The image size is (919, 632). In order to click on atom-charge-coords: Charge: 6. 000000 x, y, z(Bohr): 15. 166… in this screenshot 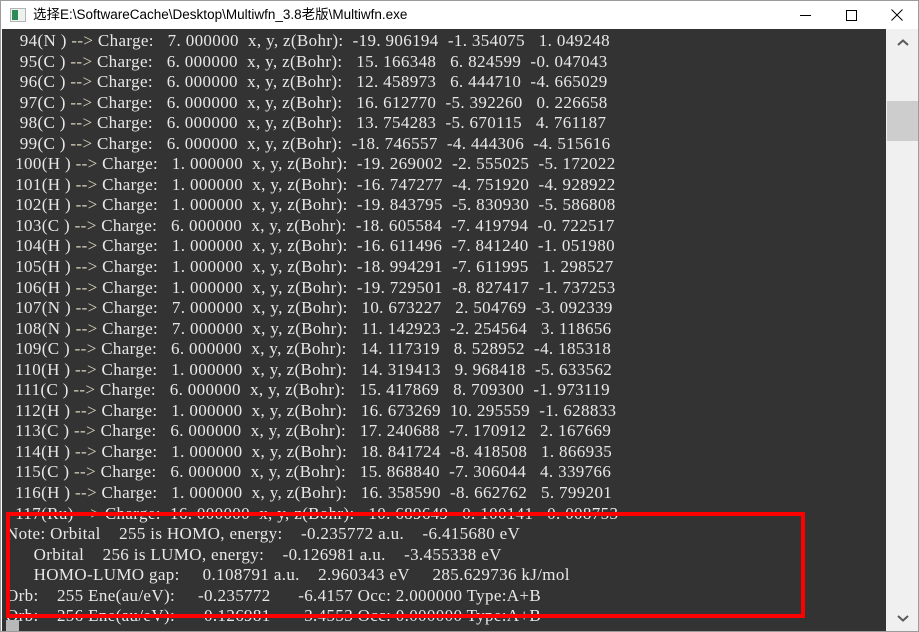, I will do `click(350, 61)`.